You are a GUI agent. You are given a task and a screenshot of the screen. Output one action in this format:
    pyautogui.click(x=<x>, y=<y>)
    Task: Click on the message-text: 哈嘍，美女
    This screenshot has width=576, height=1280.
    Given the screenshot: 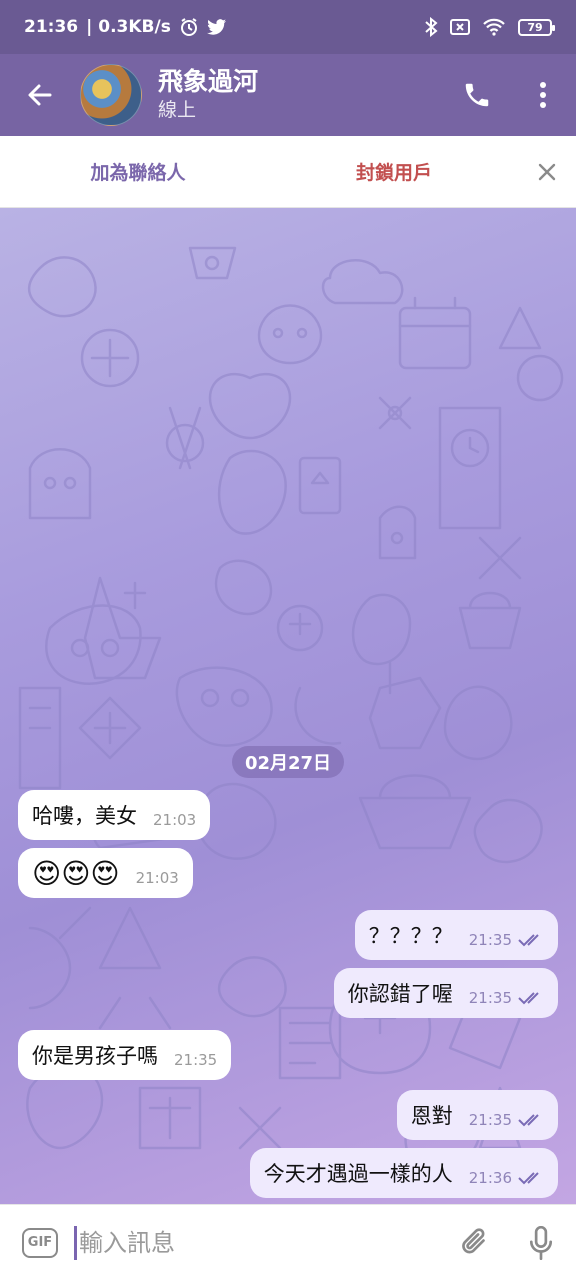 What is the action you would take?
    pyautogui.click(x=84, y=816)
    